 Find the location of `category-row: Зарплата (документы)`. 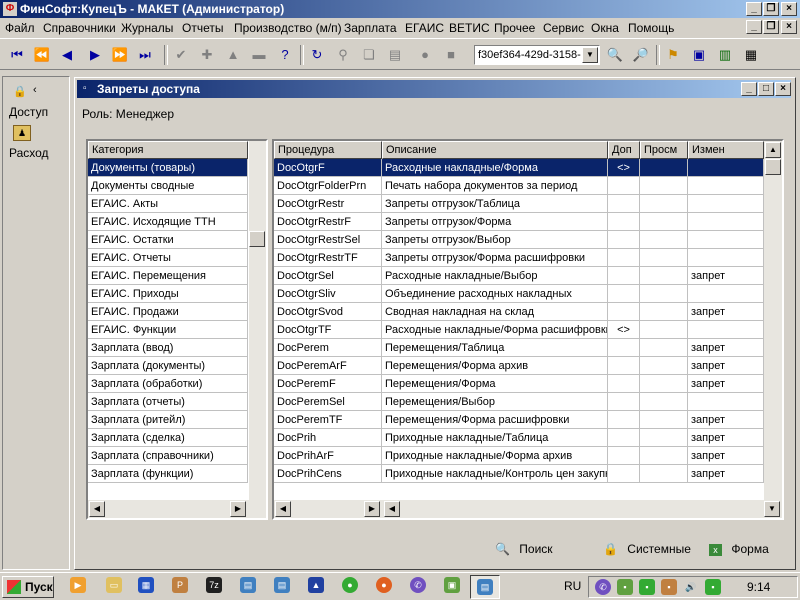

category-row: Зарплата (документы) is located at coordinates (168, 366).